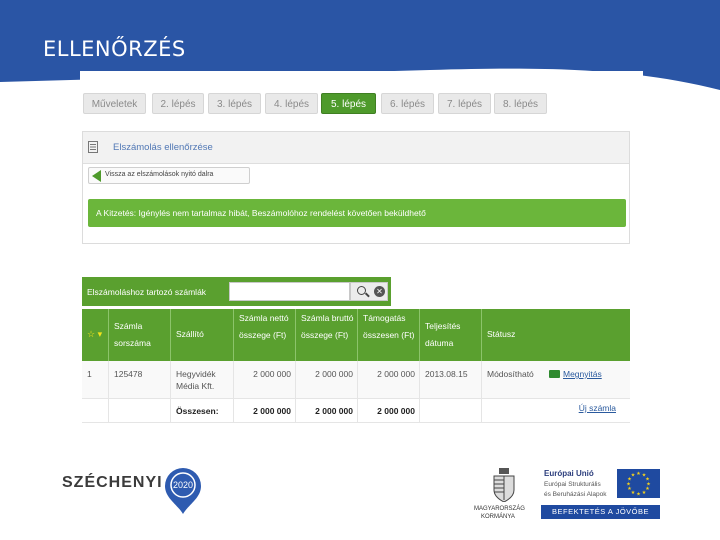 The width and height of the screenshot is (720, 540). Describe the element at coordinates (234, 103) in the screenshot. I see `tab-step-3: 3. lépés` at that location.